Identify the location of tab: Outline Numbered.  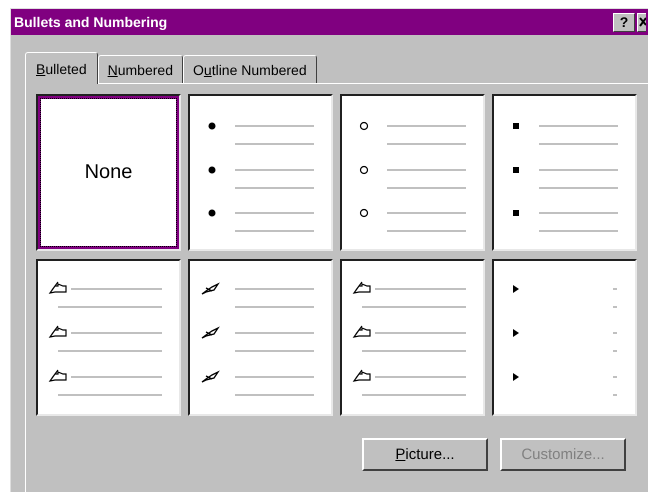
(250, 69).